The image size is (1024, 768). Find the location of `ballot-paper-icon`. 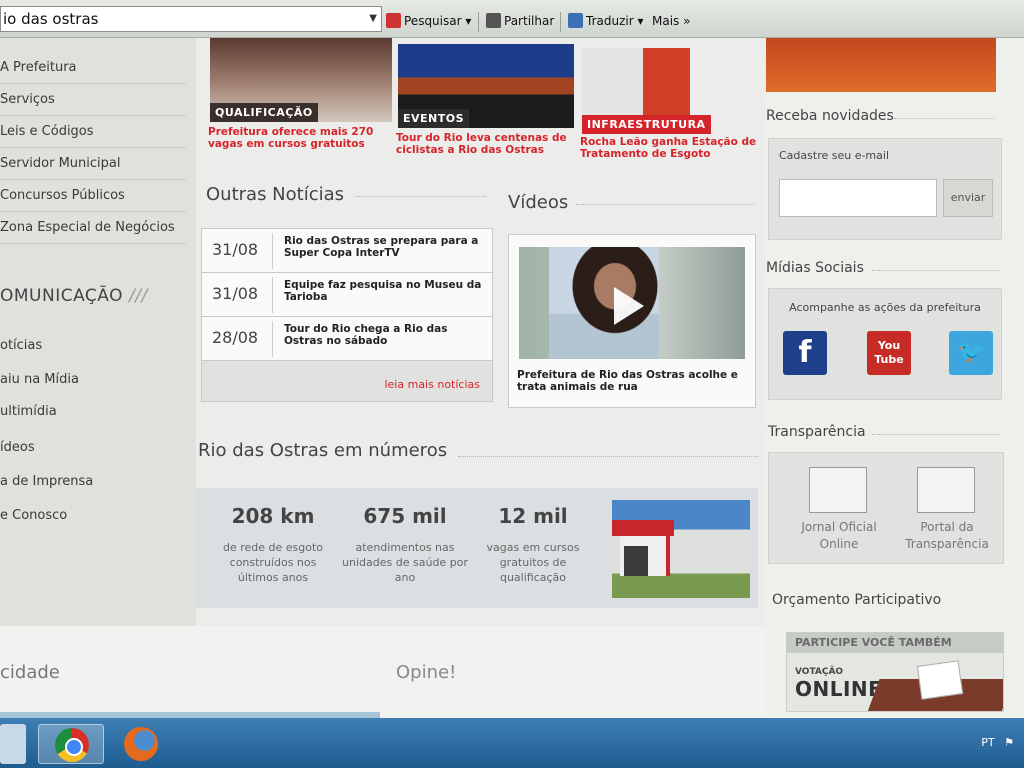

ballot-paper-icon is located at coordinates (940, 680).